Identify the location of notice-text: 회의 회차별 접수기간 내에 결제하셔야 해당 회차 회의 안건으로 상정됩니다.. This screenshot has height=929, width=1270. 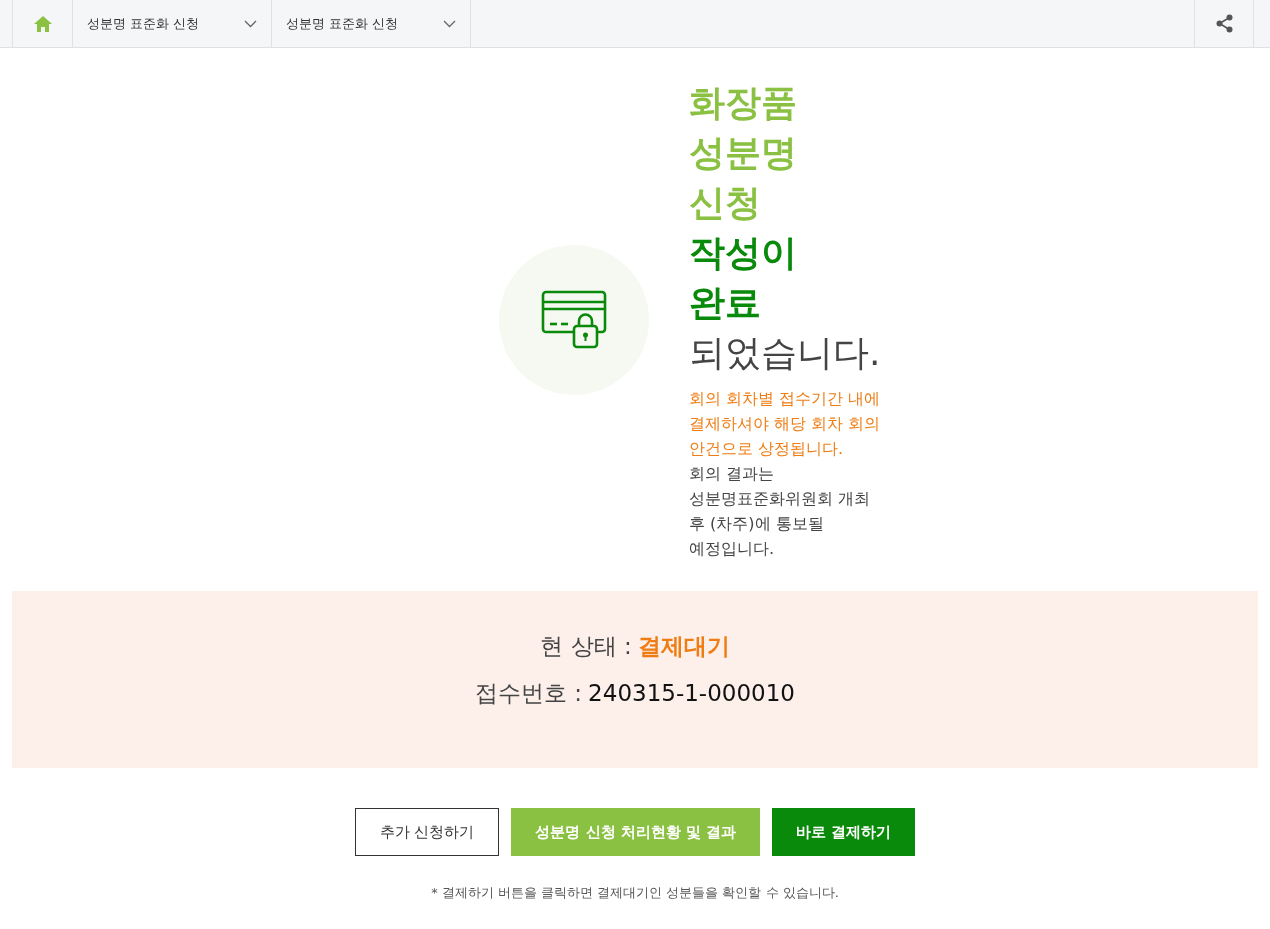
(785, 424).